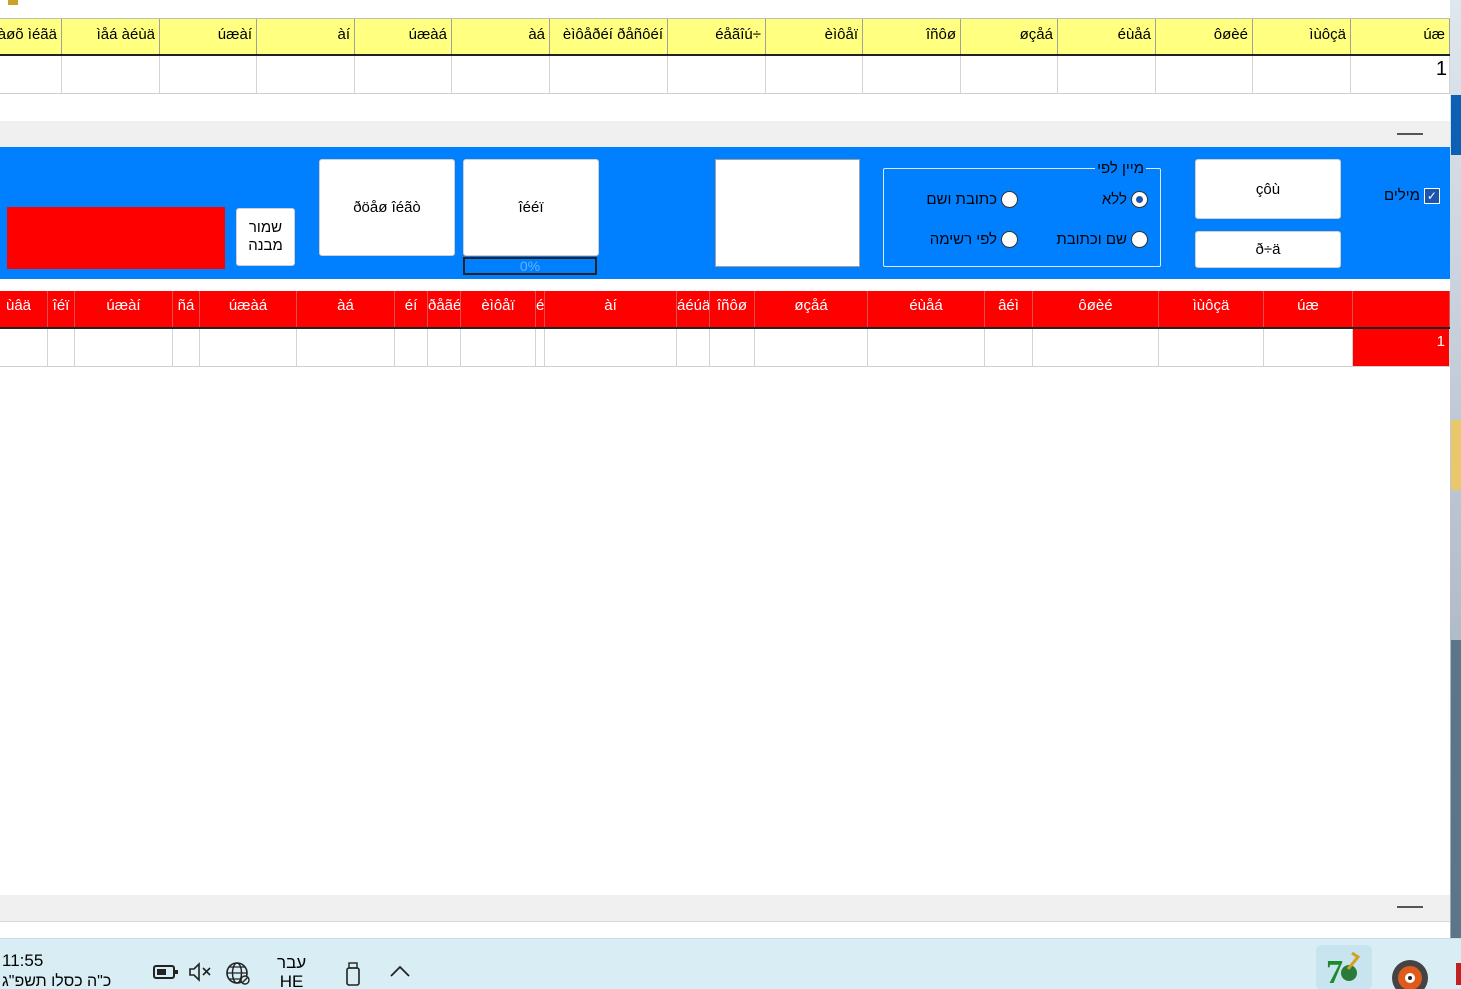 The image size is (1461, 989). What do you see at coordinates (787, 213) in the screenshot?
I see `search-text-field` at bounding box center [787, 213].